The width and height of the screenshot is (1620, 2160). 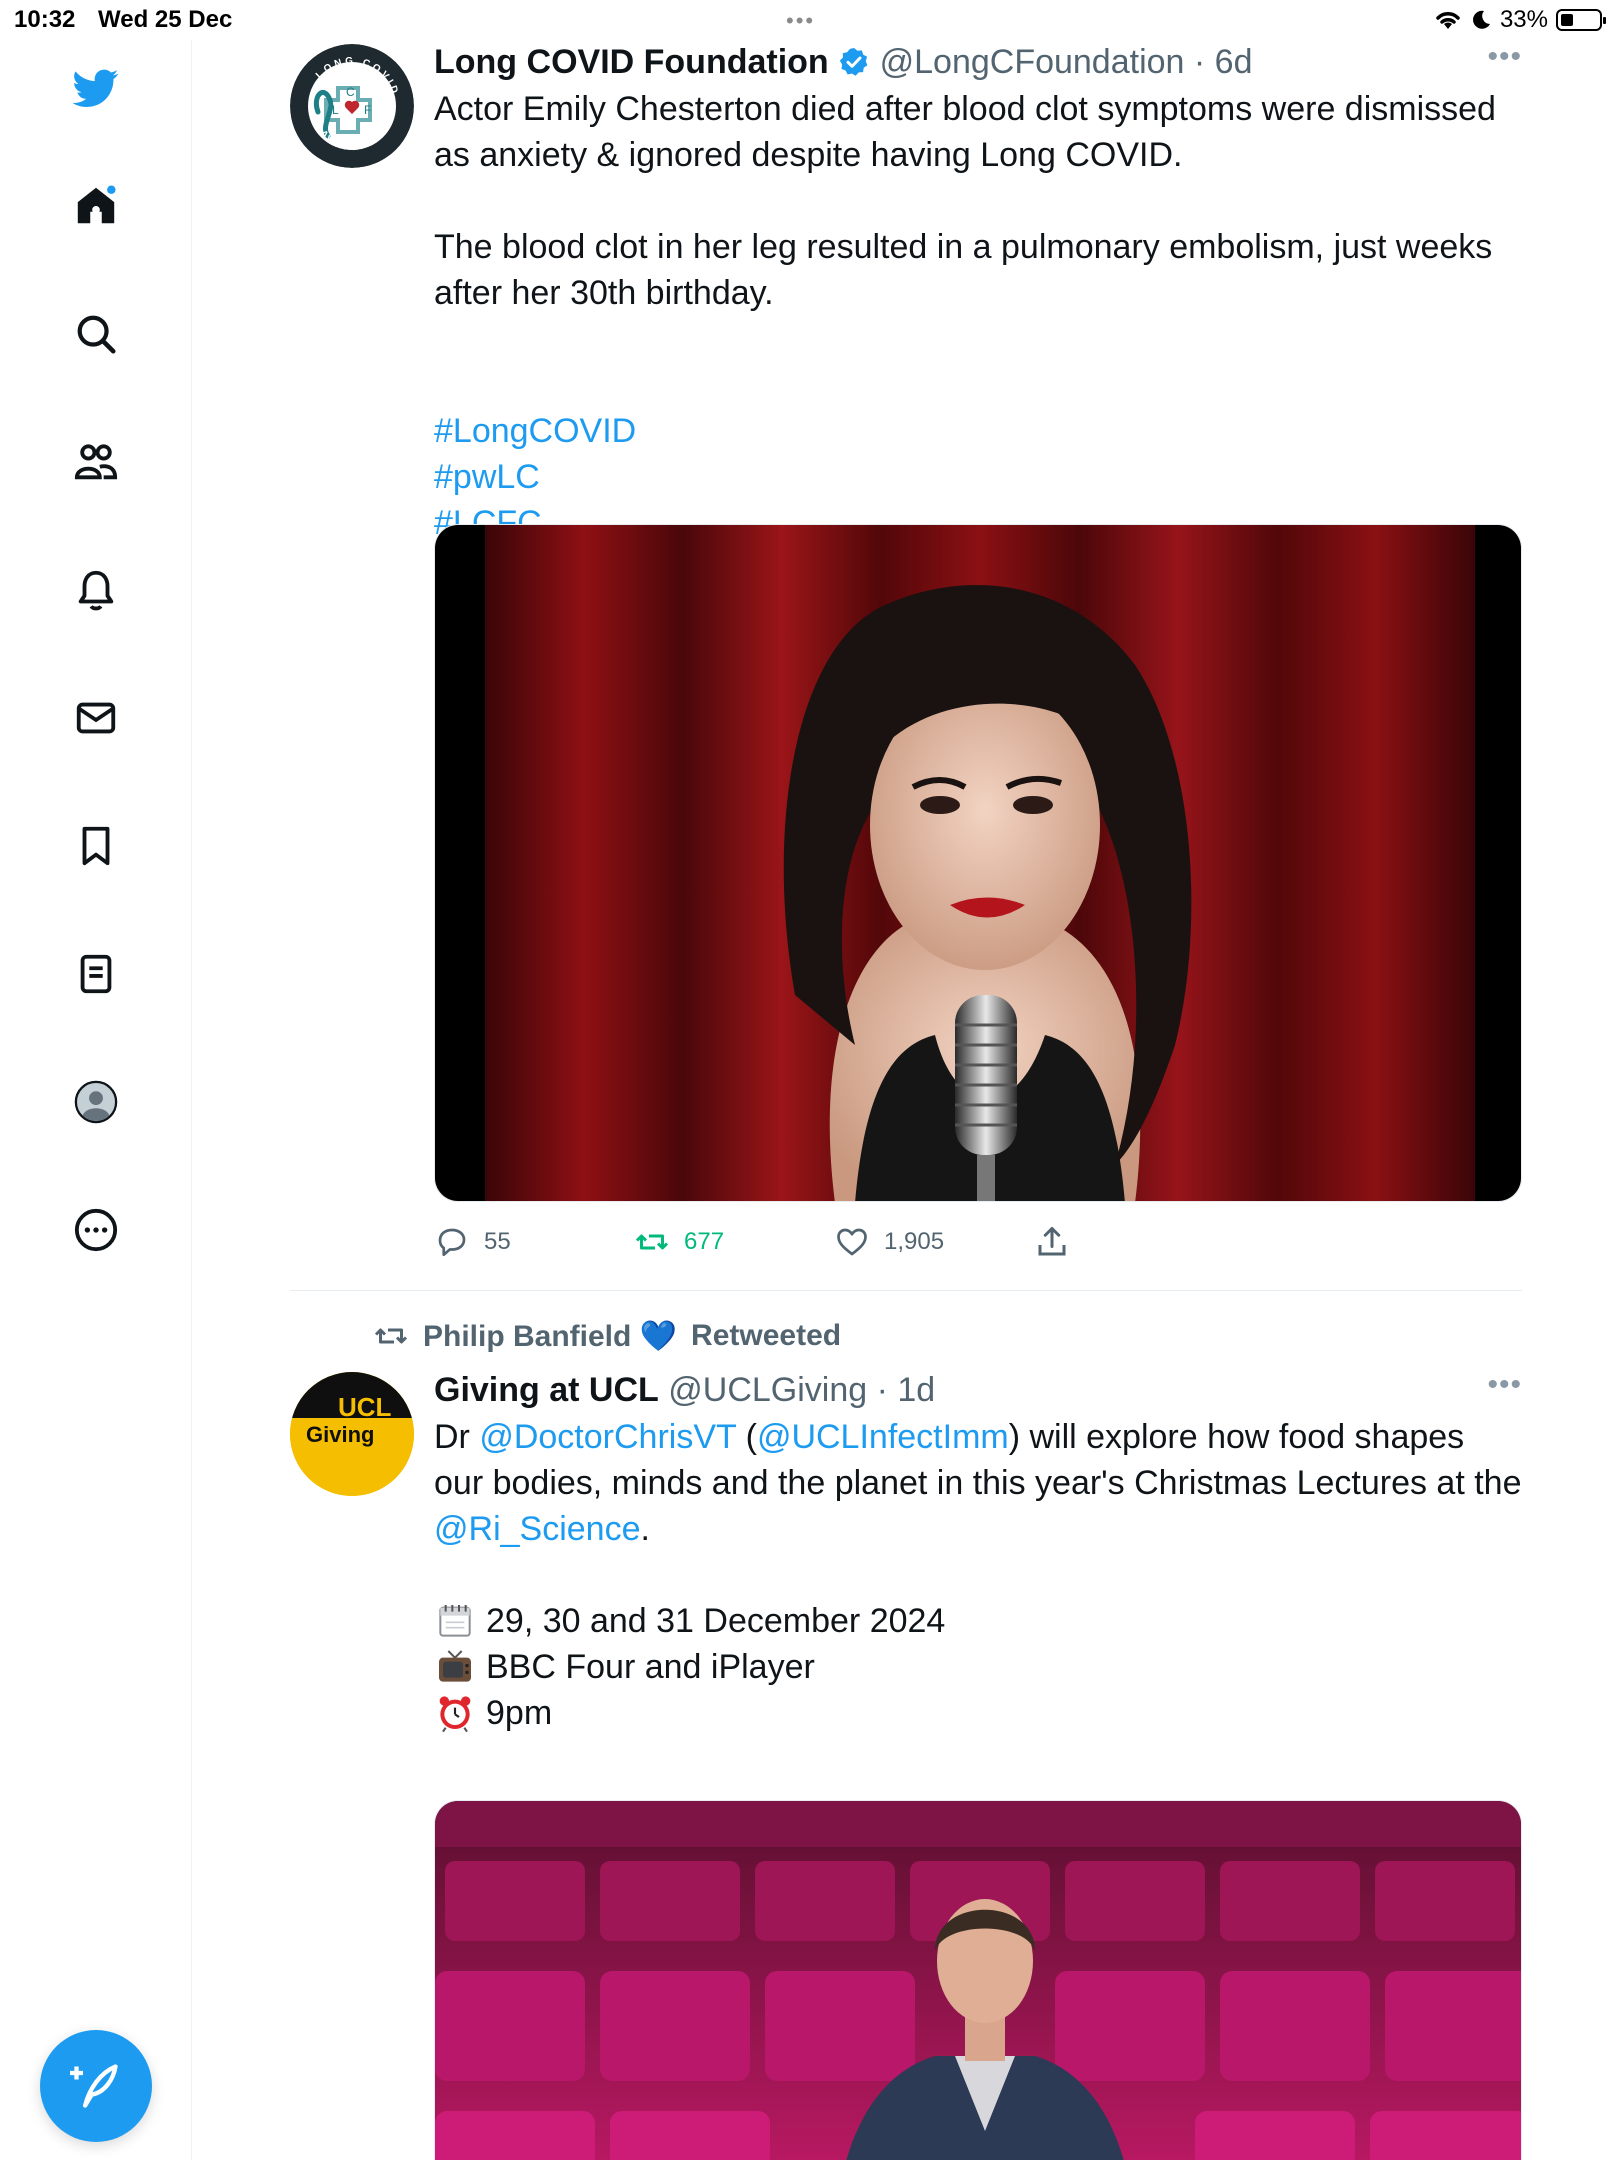 I want to click on author-handle: @UCLGiving, so click(x=767, y=1390).